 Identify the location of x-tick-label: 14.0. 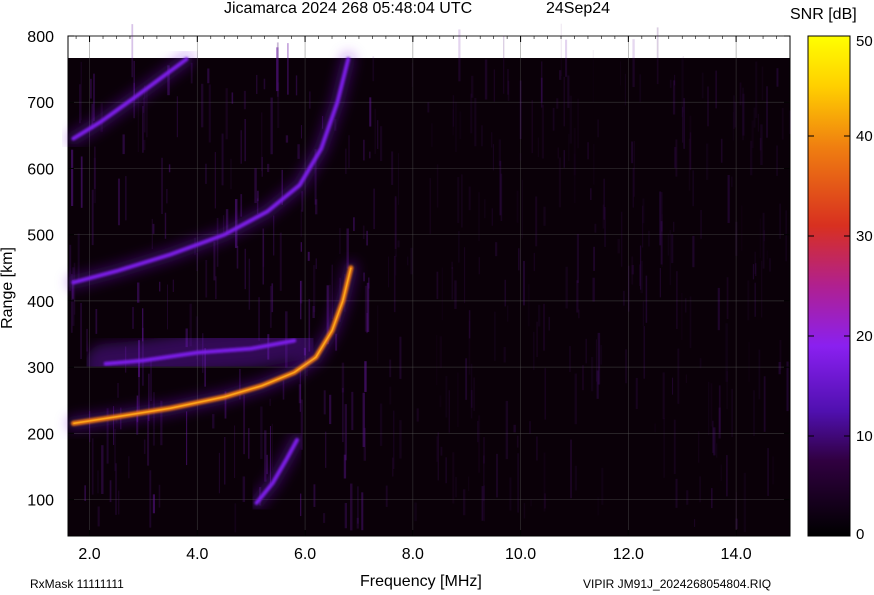
(736, 554).